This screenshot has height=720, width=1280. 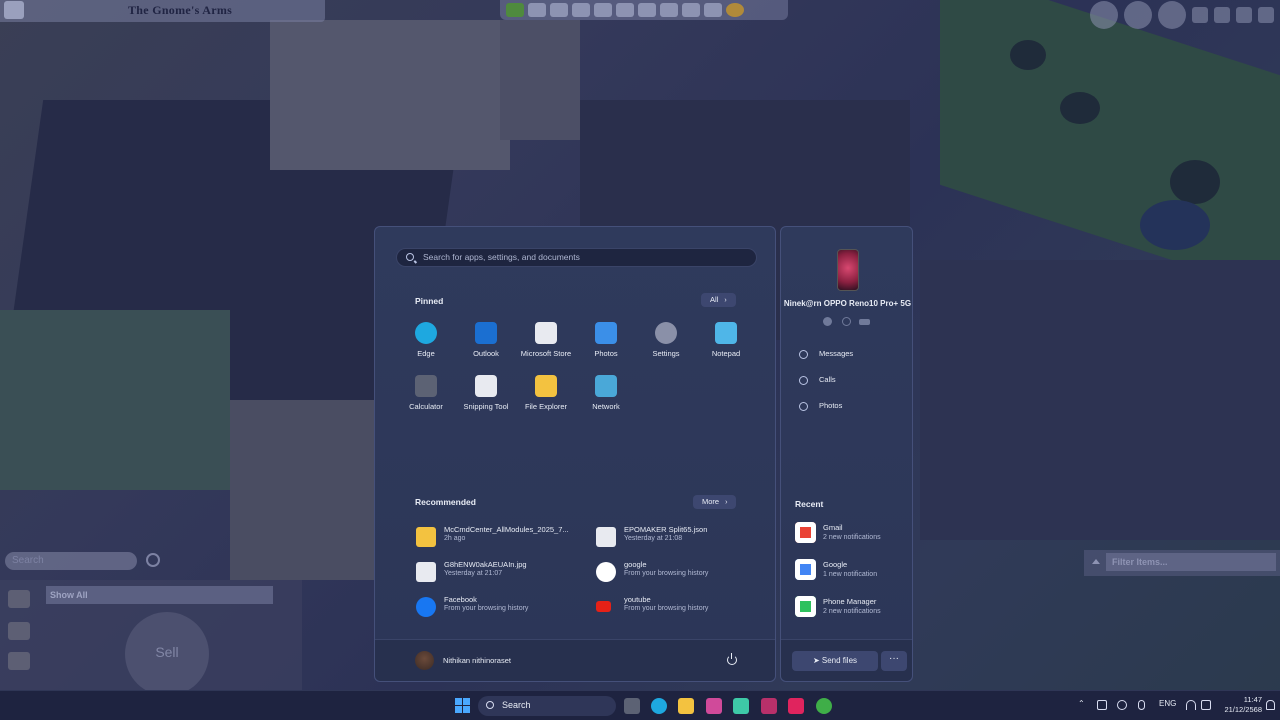 I want to click on phone-link-messages: Messages, so click(x=849, y=356).